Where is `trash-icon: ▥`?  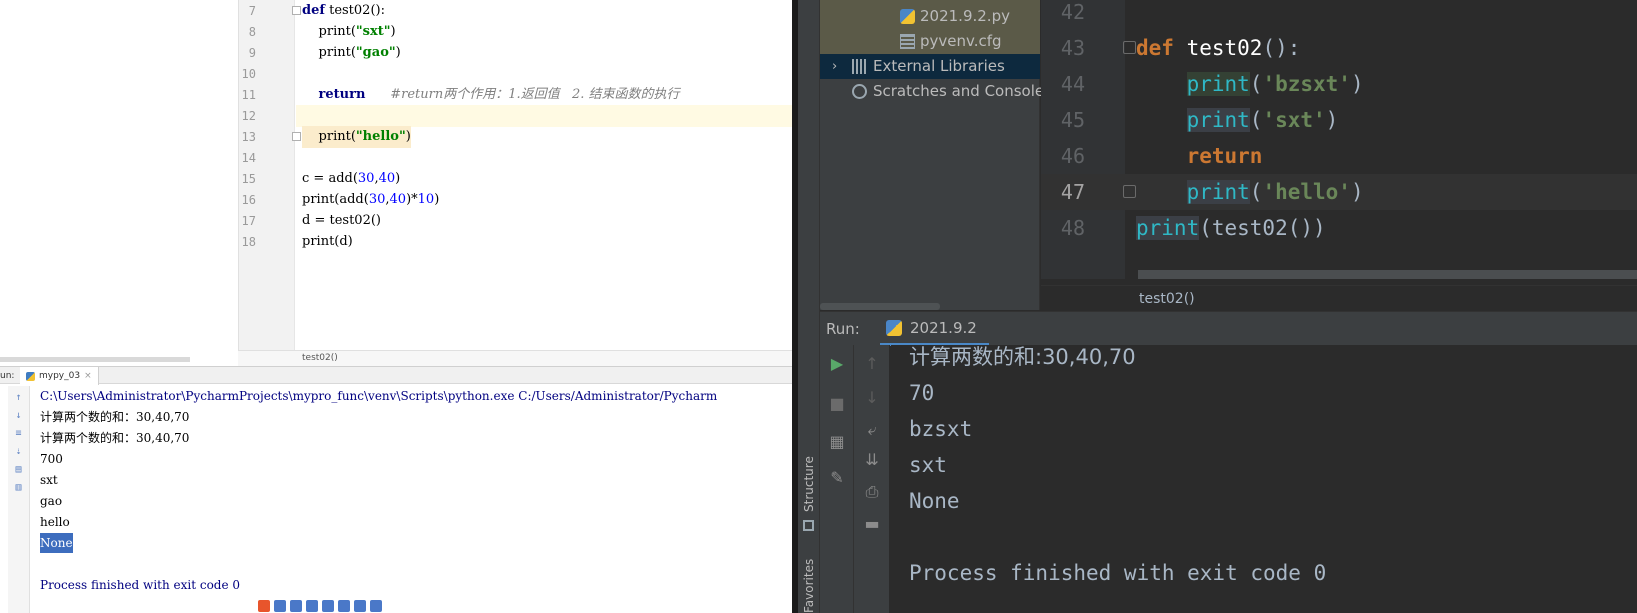 trash-icon: ▥ is located at coordinates (18, 487).